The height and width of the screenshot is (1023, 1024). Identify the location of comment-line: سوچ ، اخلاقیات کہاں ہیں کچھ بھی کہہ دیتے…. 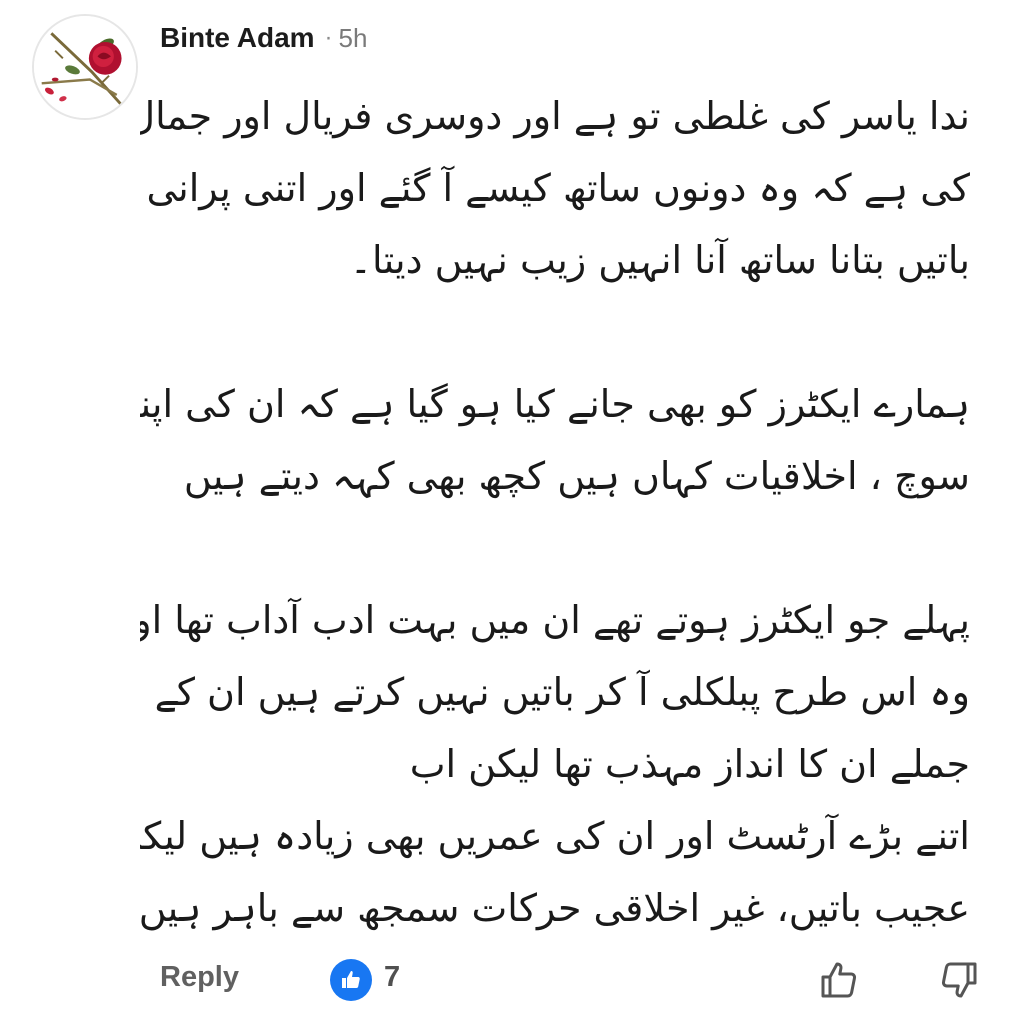
(576, 476).